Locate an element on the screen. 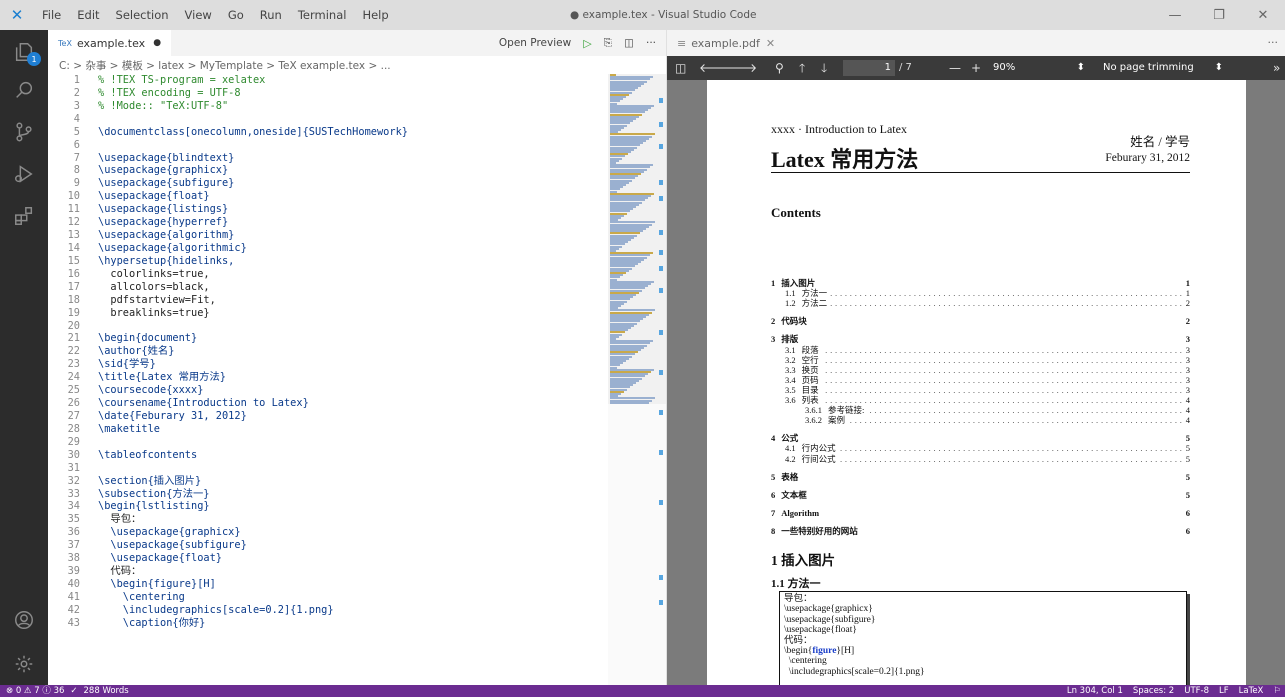  next-page-icon: 🡓 is located at coordinates (824, 68).